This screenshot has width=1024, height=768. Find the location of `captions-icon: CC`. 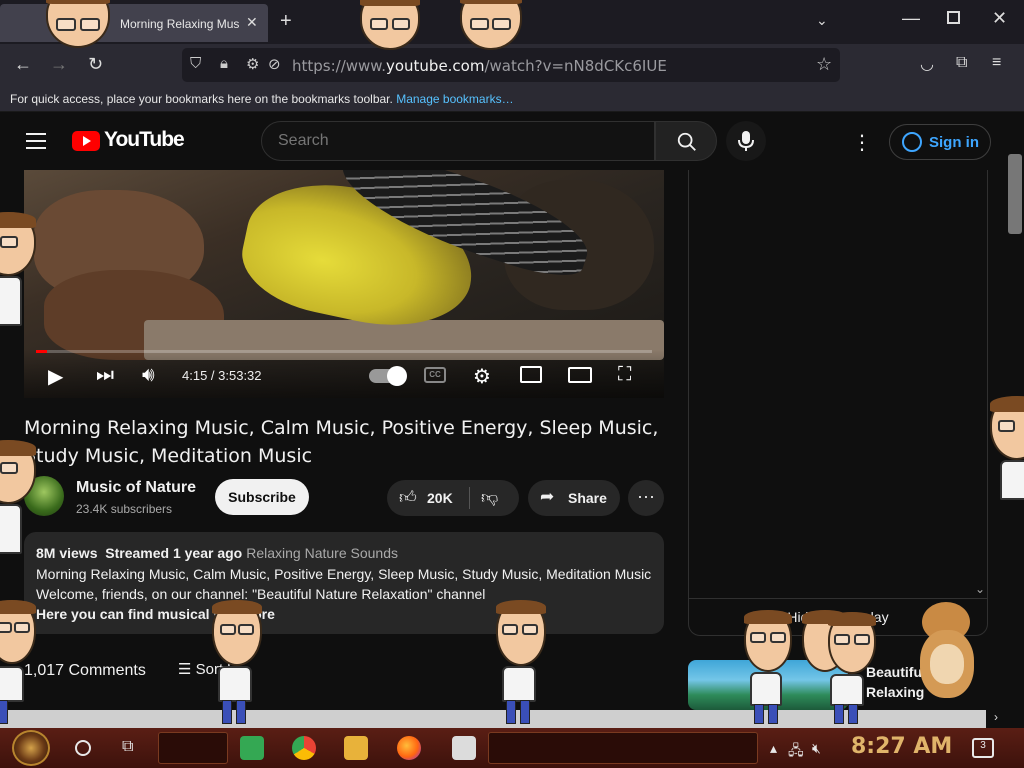

captions-icon: CC is located at coordinates (435, 375).